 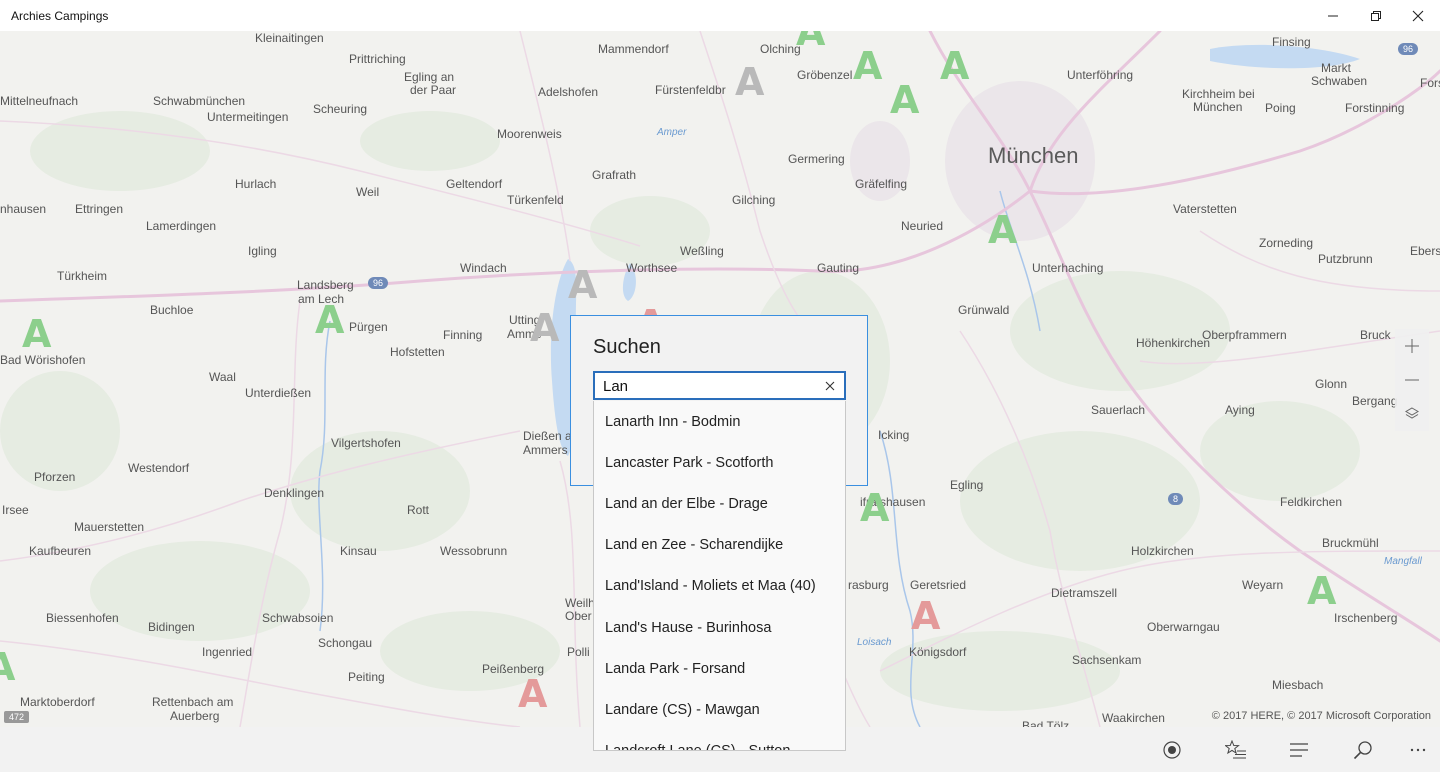 I want to click on place-label: Rettenbach am, so click(x=193, y=702).